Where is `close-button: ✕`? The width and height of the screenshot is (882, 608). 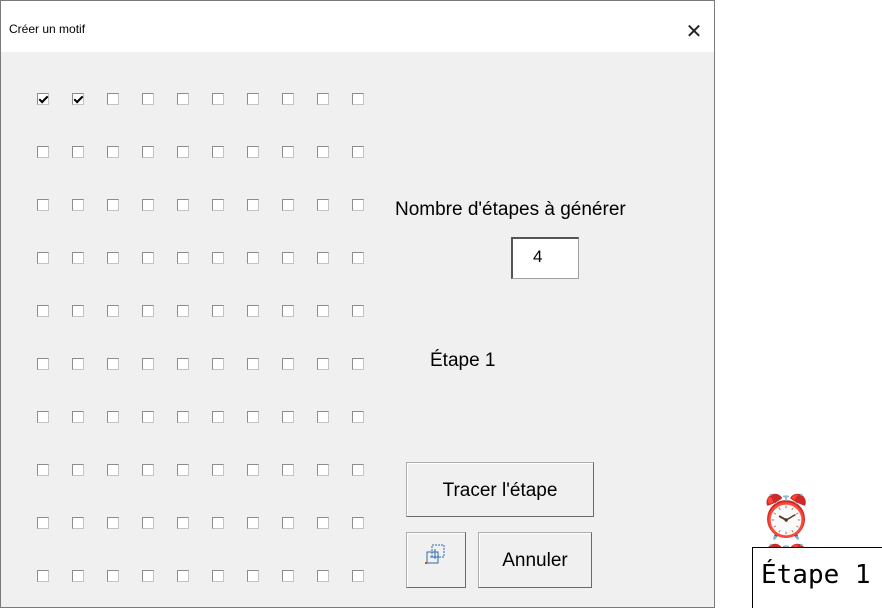
close-button: ✕ is located at coordinates (694, 31).